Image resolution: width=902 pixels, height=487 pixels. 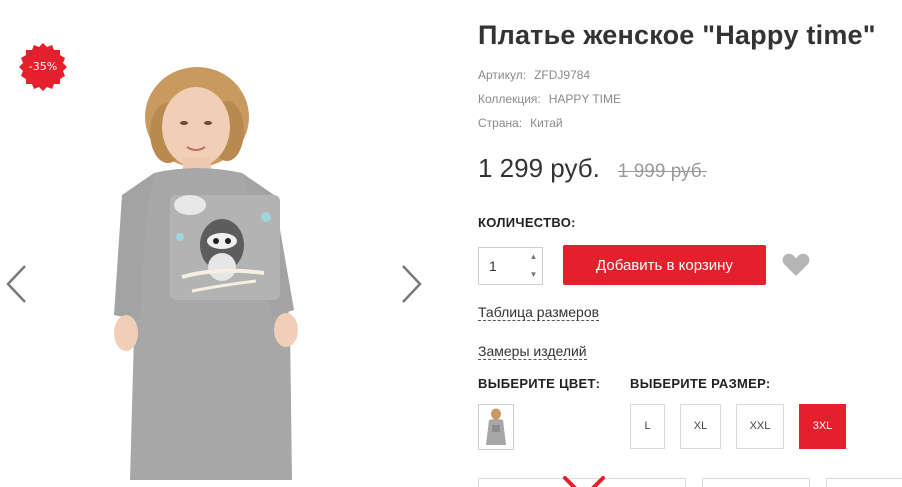 What do you see at coordinates (539, 312) in the screenshot?
I see `size-table-link: Таблица размеров` at bounding box center [539, 312].